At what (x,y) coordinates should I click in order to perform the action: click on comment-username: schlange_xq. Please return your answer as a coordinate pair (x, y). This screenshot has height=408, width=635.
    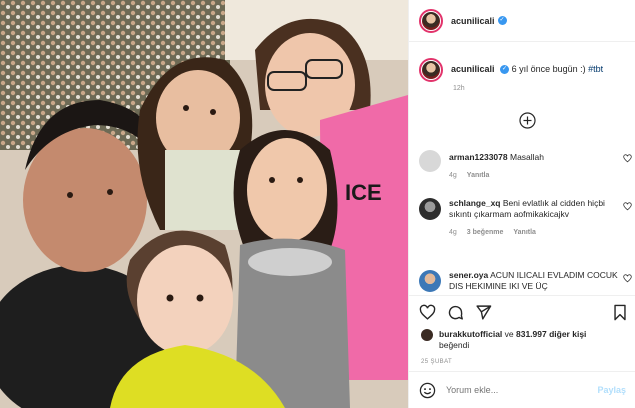
    Looking at the image, I should click on (475, 203).